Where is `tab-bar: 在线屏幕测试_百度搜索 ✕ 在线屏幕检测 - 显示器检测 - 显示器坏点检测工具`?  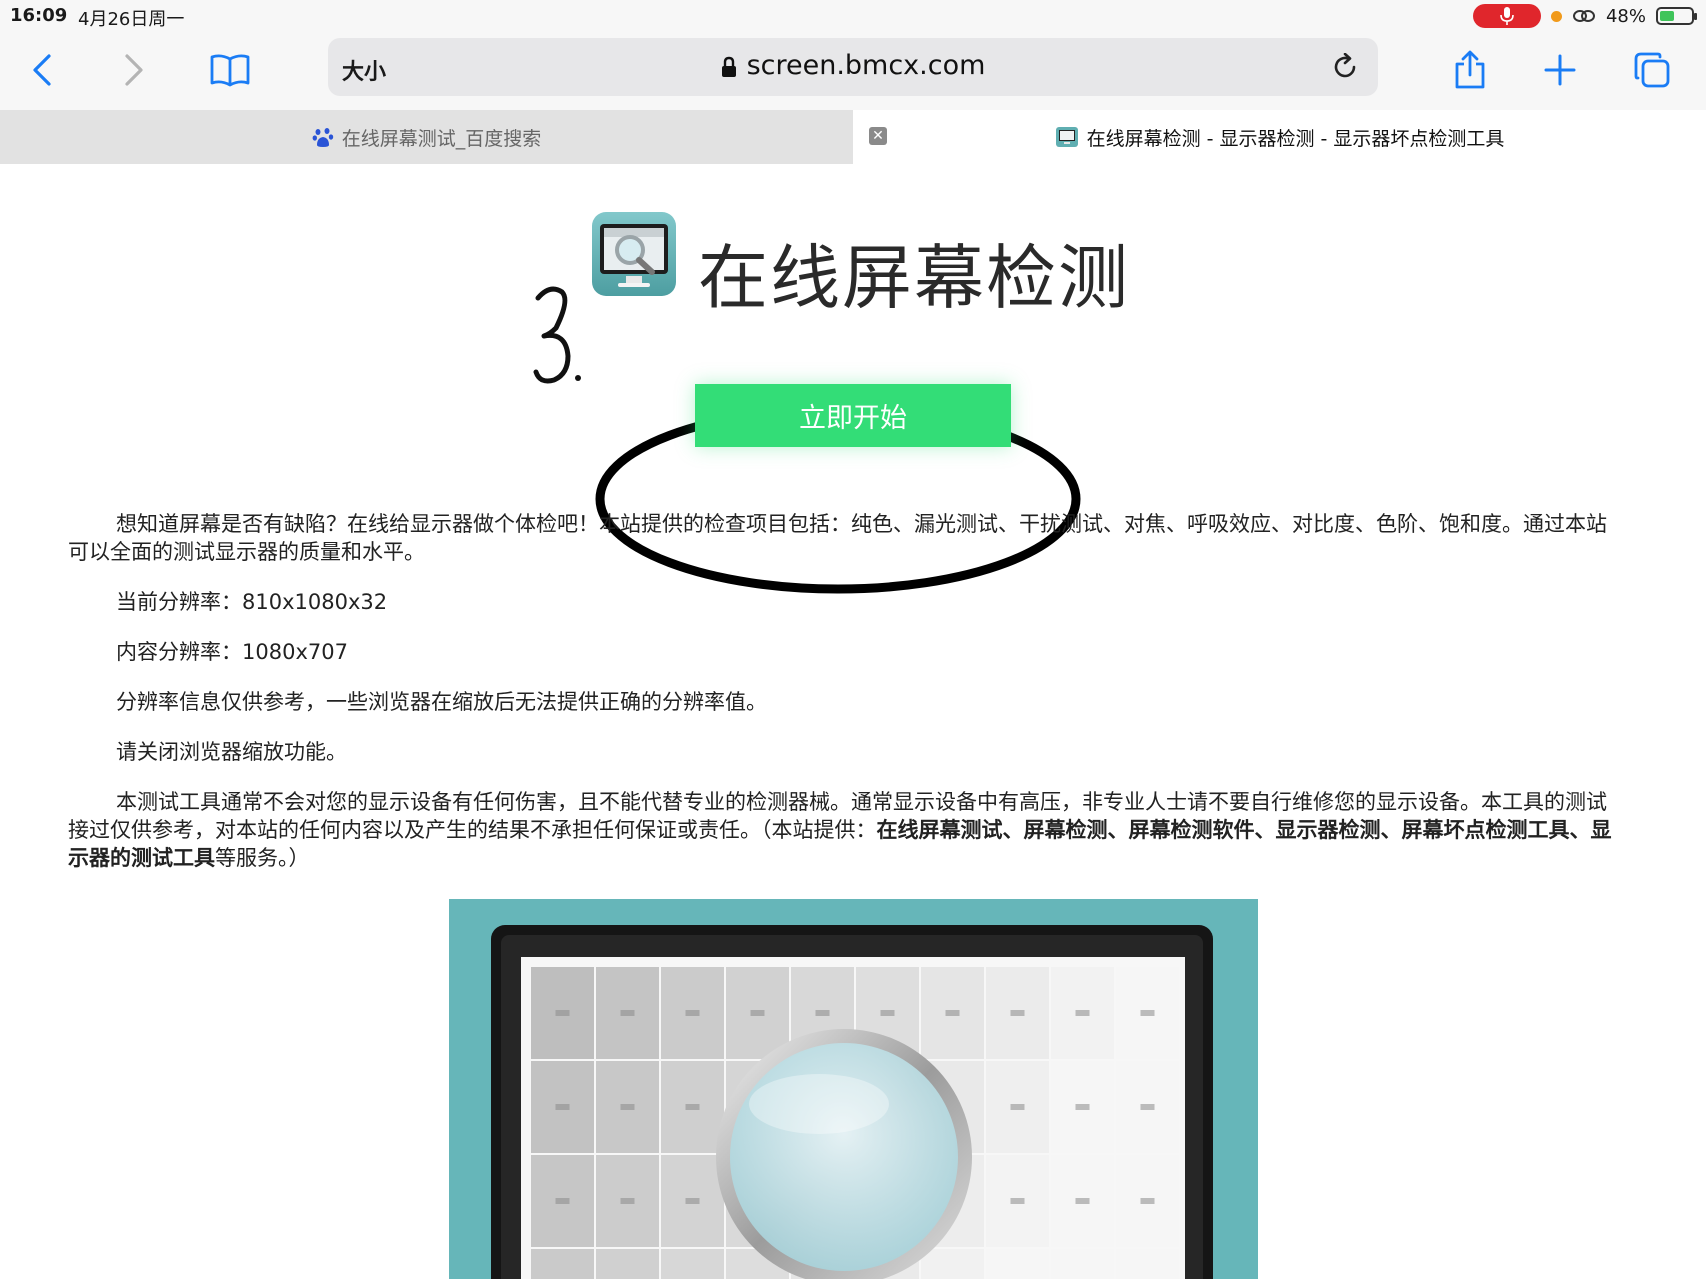 tab-bar: 在线屏幕测试_百度搜索 ✕ 在线屏幕检测 - 显示器检测 - 显示器坏点检测工具 is located at coordinates (853, 137).